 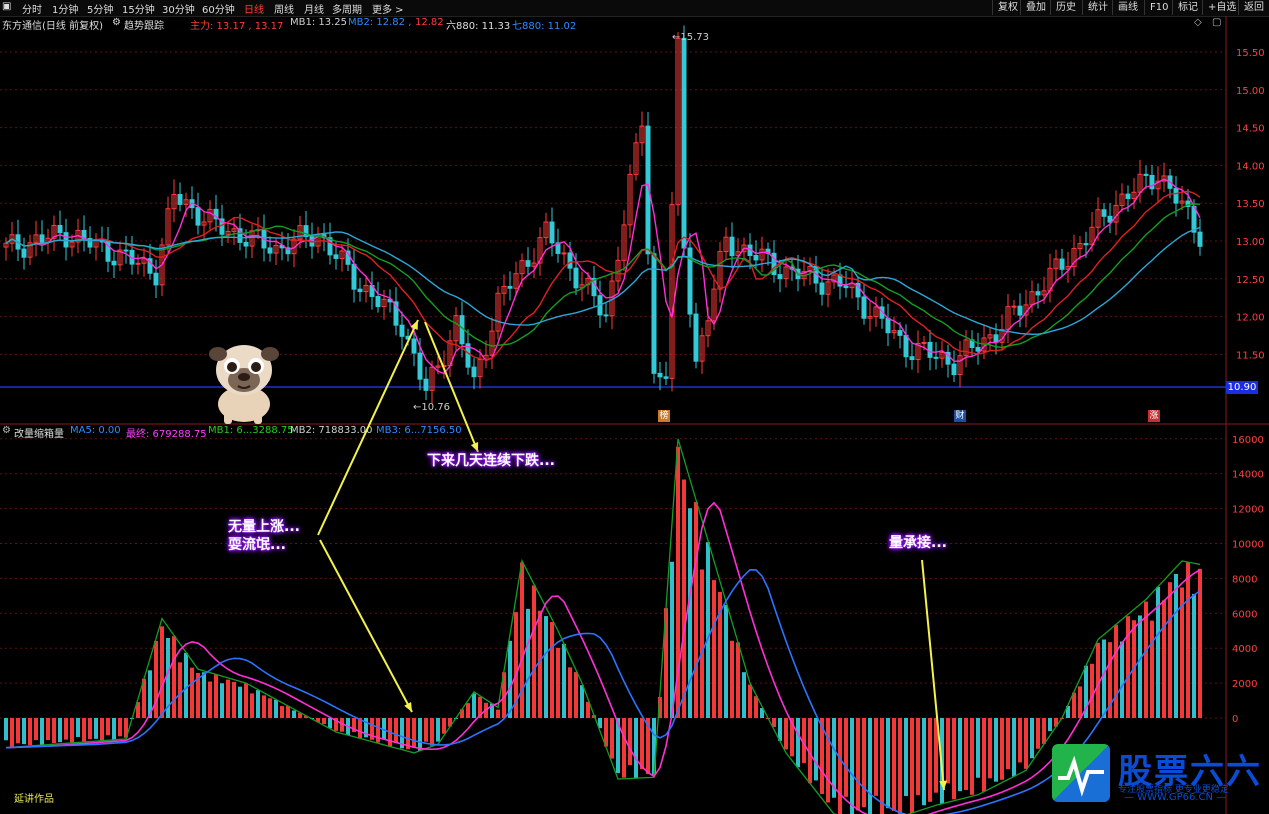 I want to click on author-footer: 延讲作品, so click(x=34, y=799).